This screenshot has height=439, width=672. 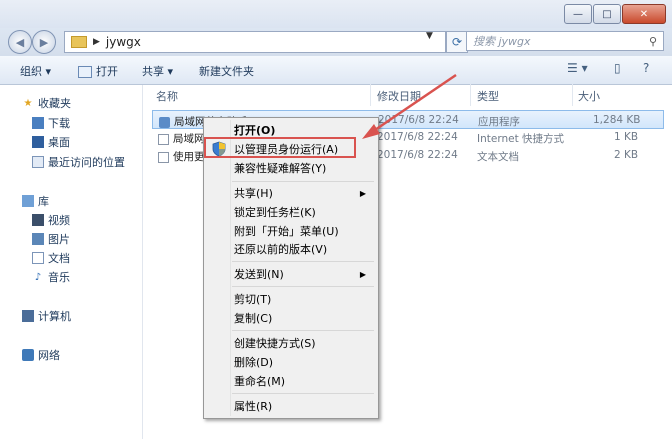 I want to click on nav-pictures: 图片, so click(x=51, y=239).